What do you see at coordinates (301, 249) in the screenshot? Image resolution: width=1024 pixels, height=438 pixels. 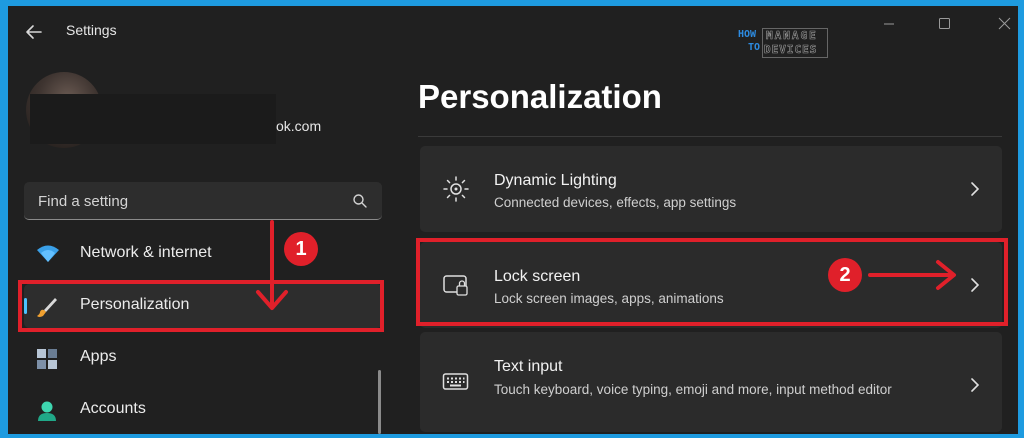 I see `step-1-badge: 1` at bounding box center [301, 249].